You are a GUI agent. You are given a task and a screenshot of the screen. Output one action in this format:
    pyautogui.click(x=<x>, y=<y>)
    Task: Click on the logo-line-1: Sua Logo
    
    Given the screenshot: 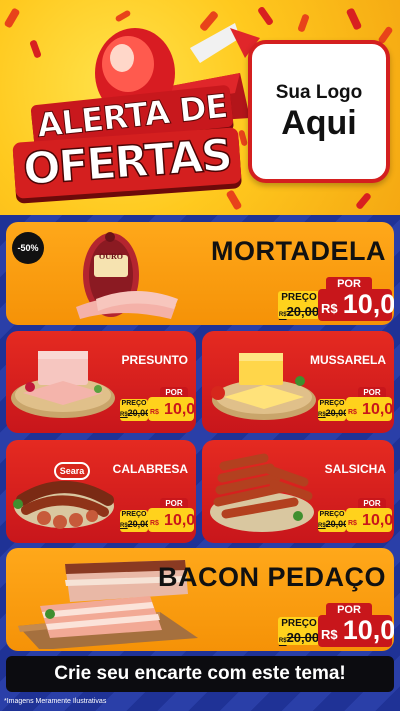 What is the action you would take?
    pyautogui.click(x=319, y=92)
    